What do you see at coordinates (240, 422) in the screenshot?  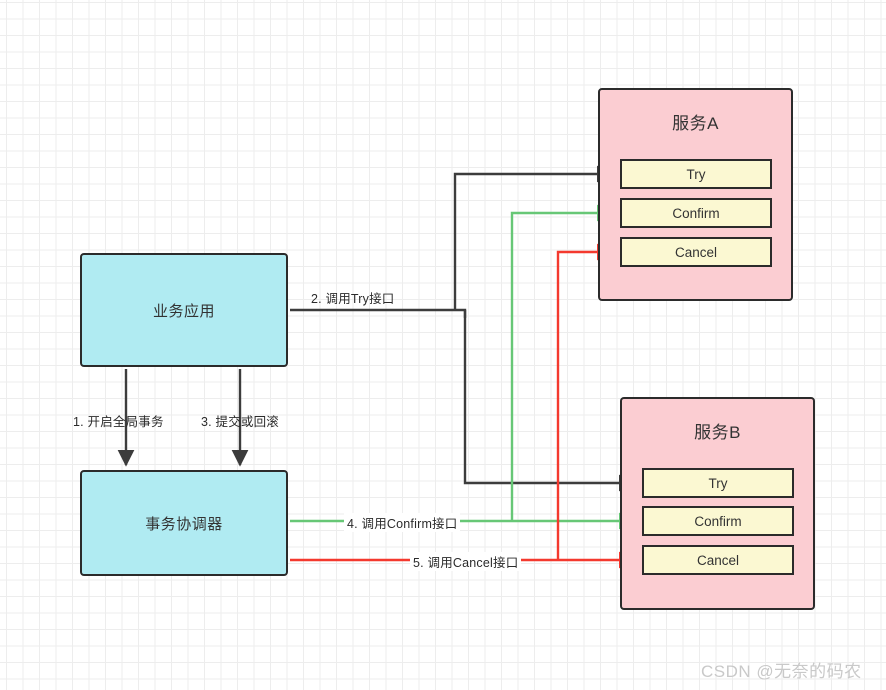 I see `edge-label-commit-or-rollback: 3. 提交或回滚` at bounding box center [240, 422].